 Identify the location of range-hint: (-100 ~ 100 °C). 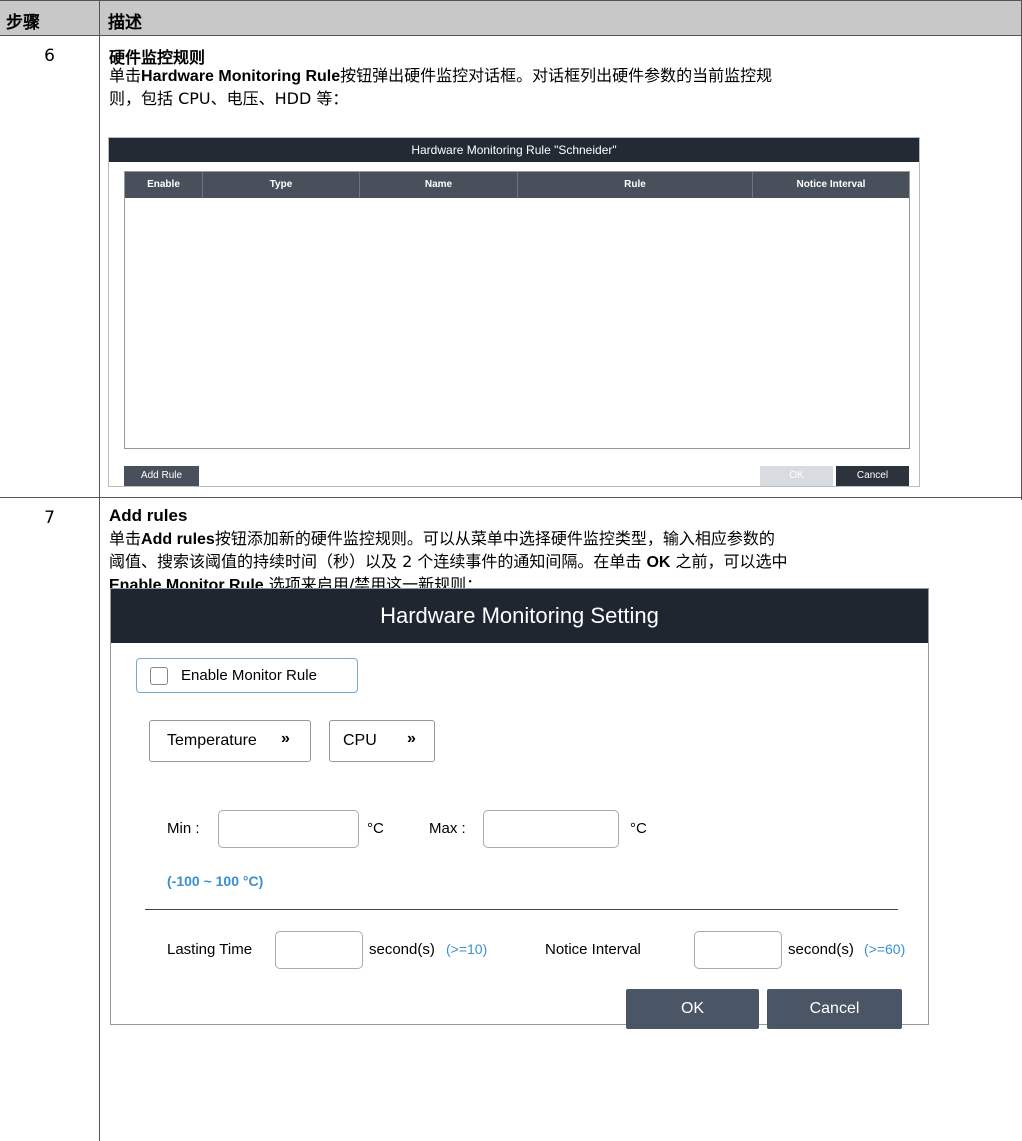
(215, 881).